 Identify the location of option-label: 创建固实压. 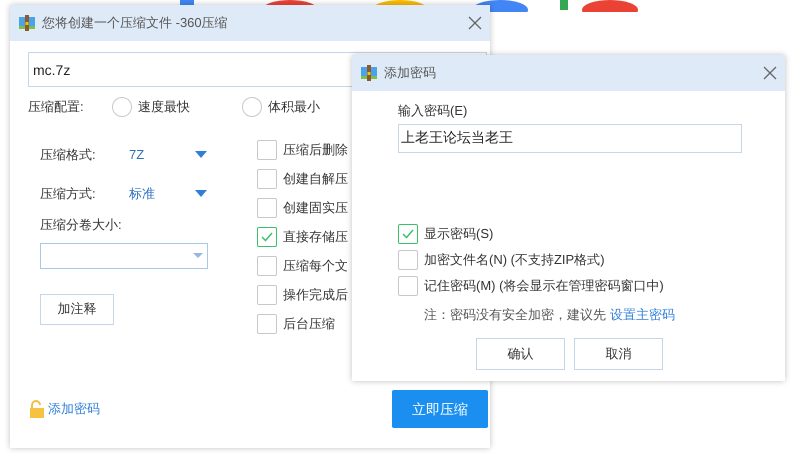
(315, 207).